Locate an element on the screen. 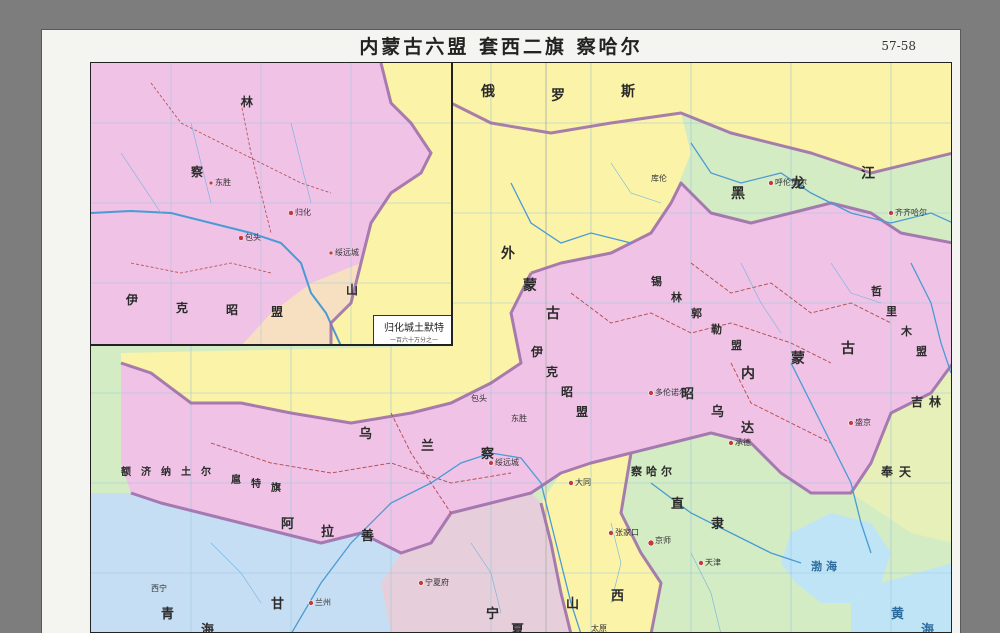  label-outer-mongolia-1: 外 is located at coordinates (517, 254).